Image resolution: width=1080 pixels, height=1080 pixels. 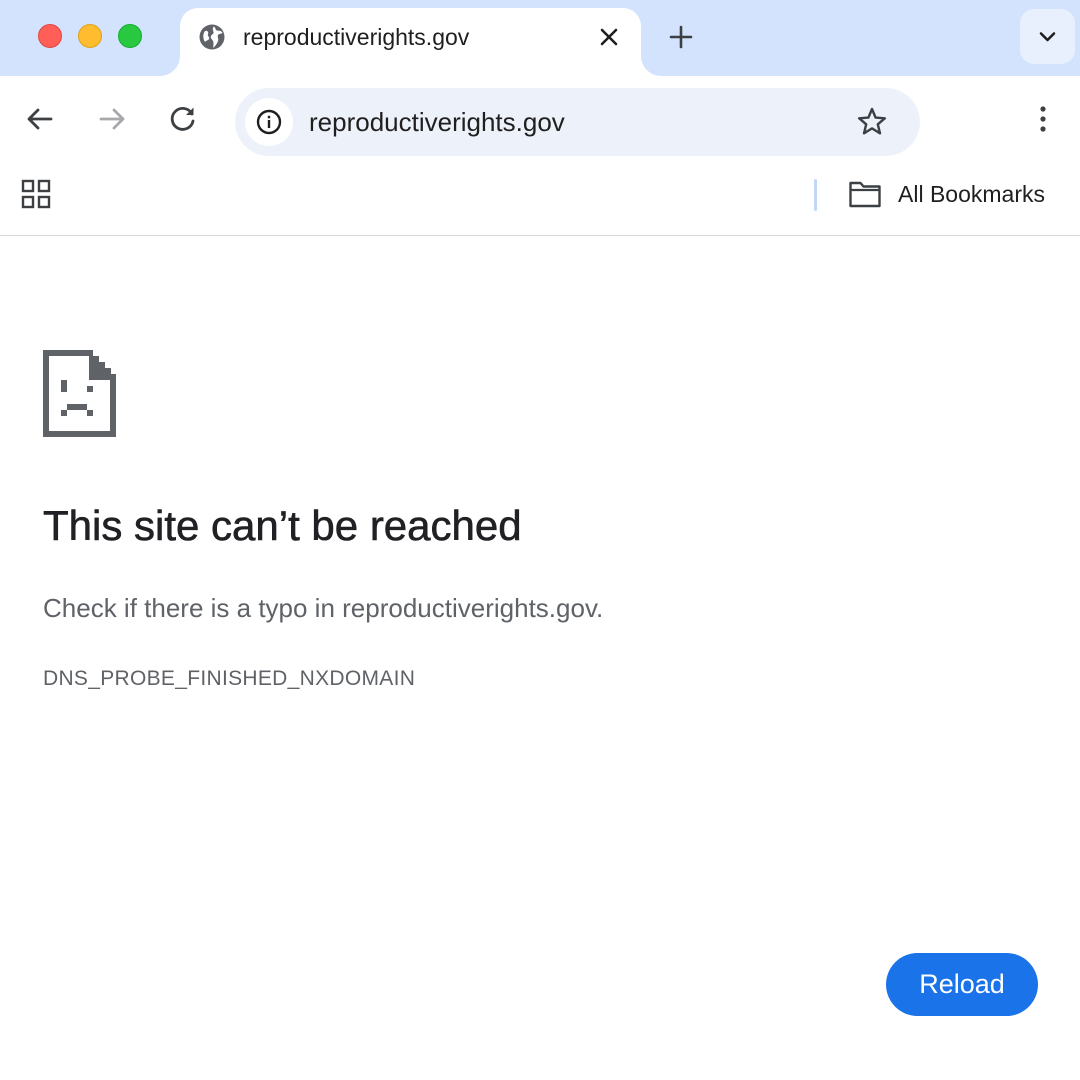 What do you see at coordinates (90, 36) in the screenshot?
I see `window-minimize-button` at bounding box center [90, 36].